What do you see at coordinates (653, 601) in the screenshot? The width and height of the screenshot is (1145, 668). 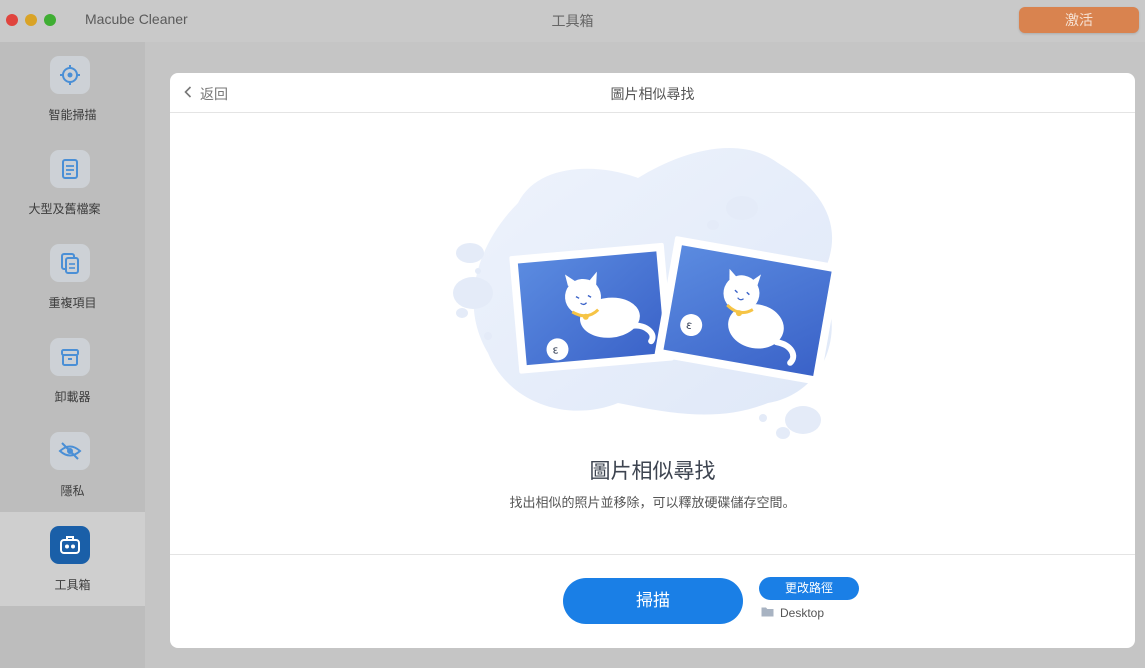 I see `scan-button: 掃描` at bounding box center [653, 601].